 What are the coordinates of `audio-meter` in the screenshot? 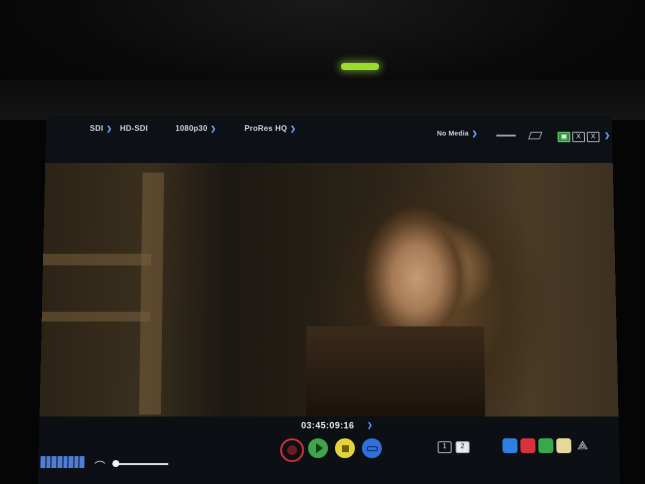 It's located at (62, 462).